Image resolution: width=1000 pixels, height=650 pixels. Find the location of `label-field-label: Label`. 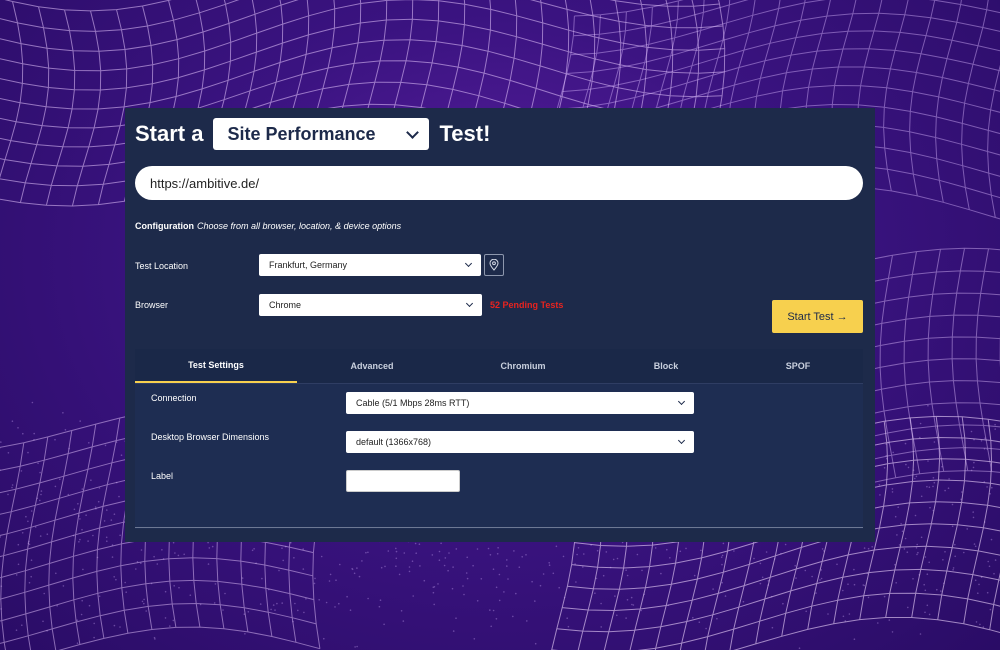

label-field-label: Label is located at coordinates (162, 476).